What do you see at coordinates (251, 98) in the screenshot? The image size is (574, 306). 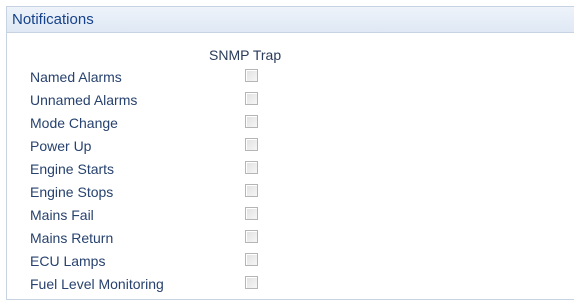 I see `unnamed-alarms-snmp-checkbox` at bounding box center [251, 98].